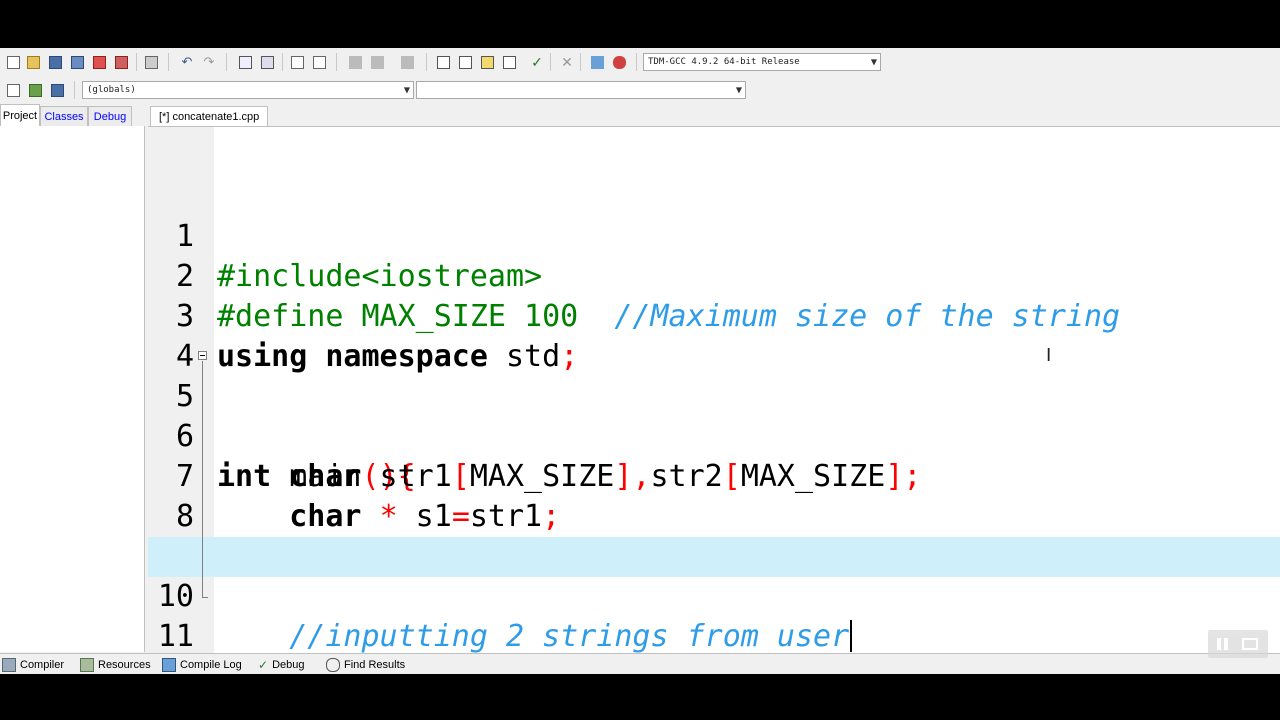  What do you see at coordinates (202, 479) in the screenshot?
I see `fold-guide` at bounding box center [202, 479].